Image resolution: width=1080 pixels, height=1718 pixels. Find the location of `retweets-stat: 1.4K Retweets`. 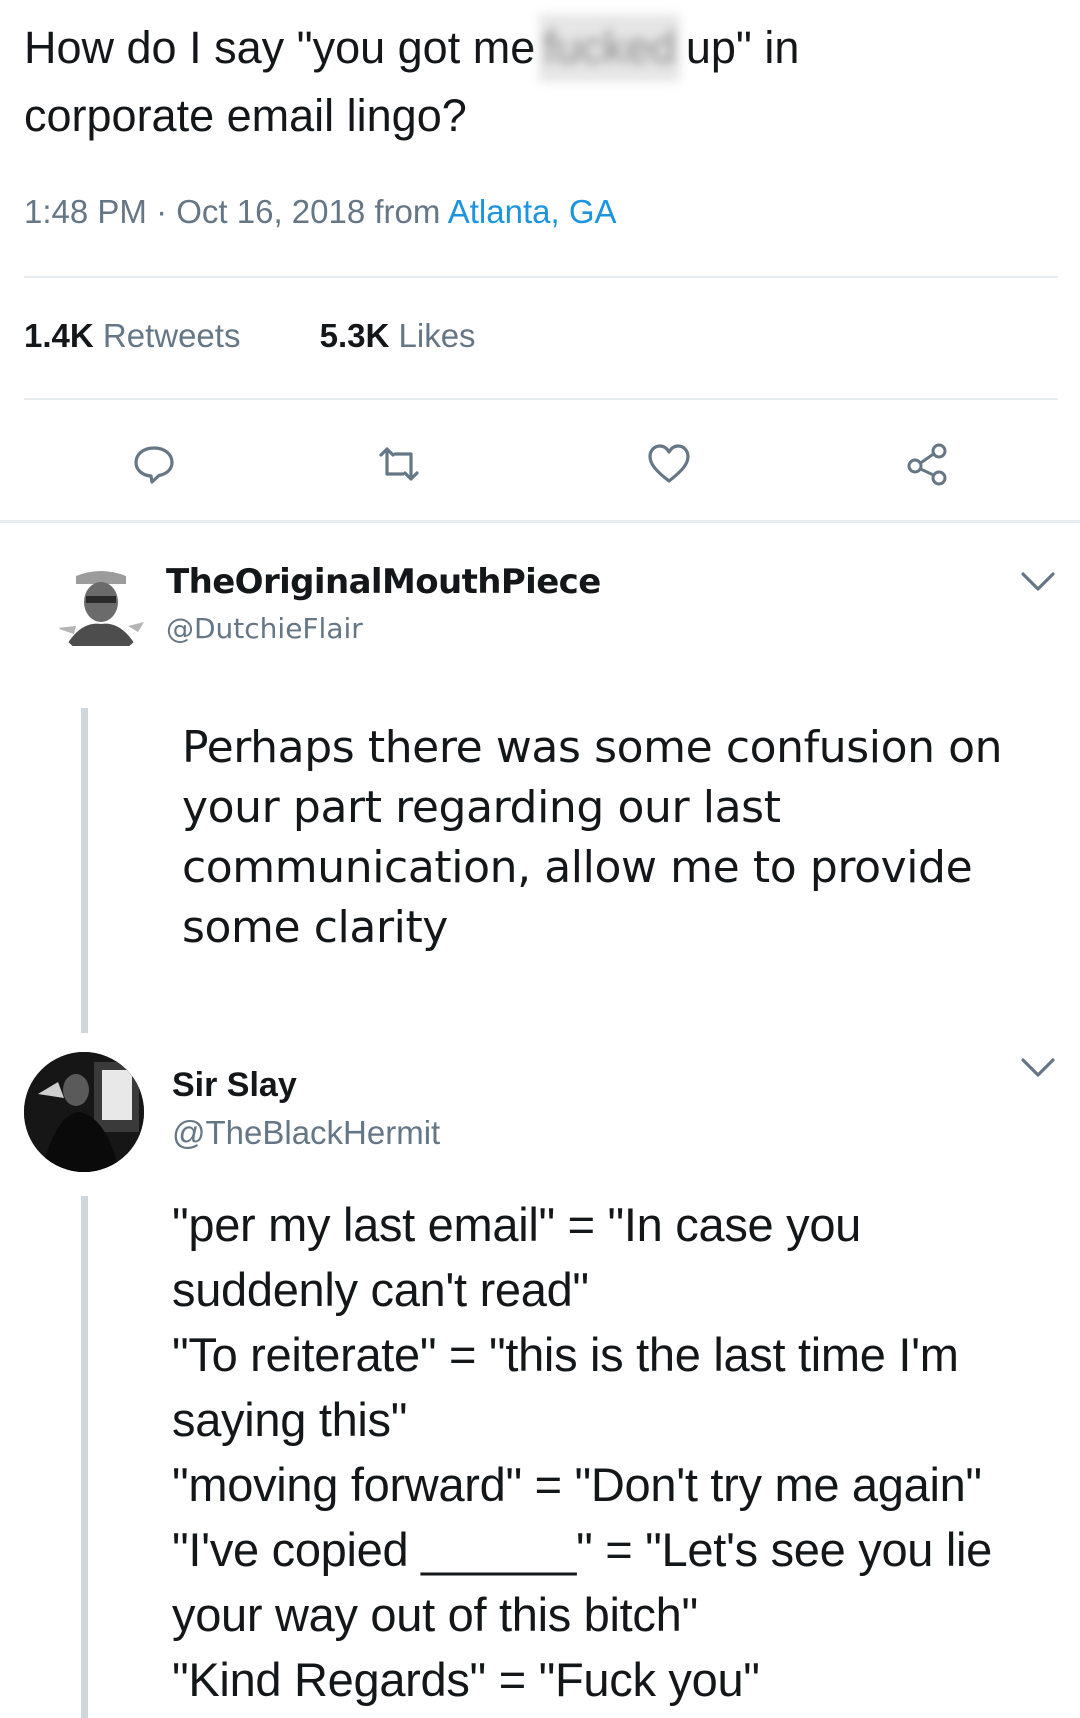

retweets-stat: 1.4K Retweets is located at coordinates (132, 336).